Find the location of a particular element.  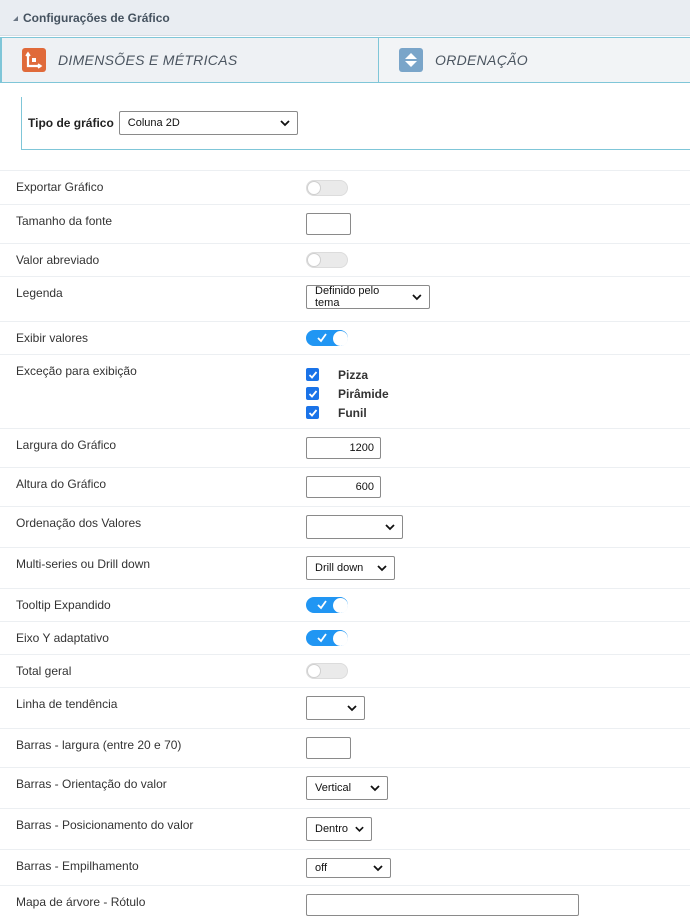

checkbox-item-piramide: Pirâmide is located at coordinates (347, 393).